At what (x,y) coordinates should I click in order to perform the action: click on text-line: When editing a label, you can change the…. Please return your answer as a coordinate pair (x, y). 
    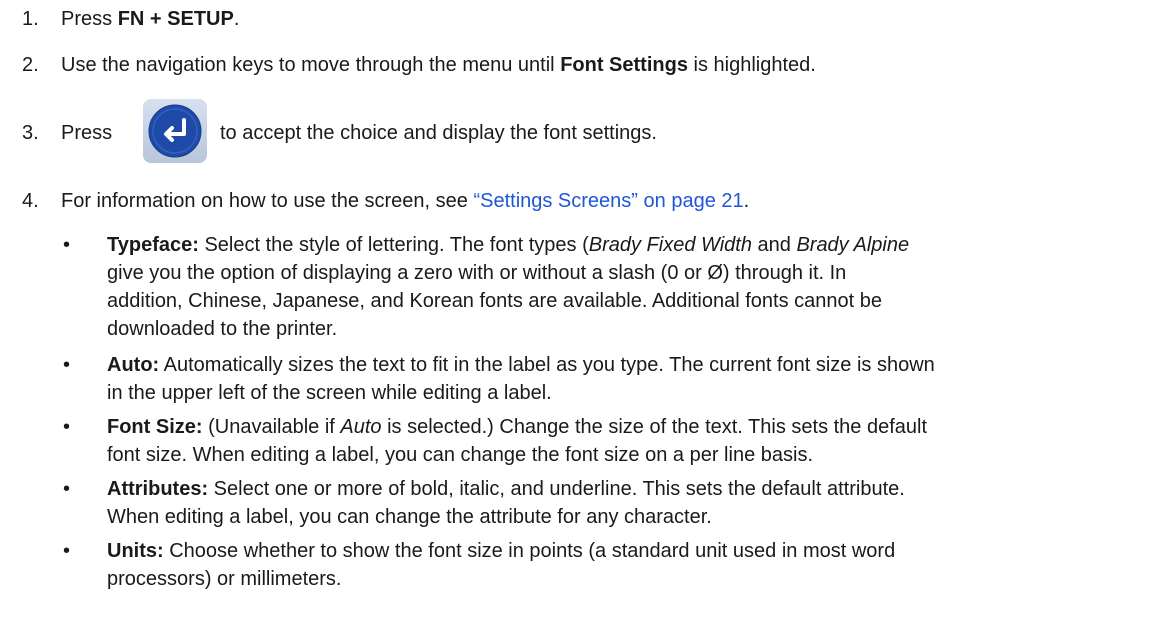
    Looking at the image, I should click on (409, 517).